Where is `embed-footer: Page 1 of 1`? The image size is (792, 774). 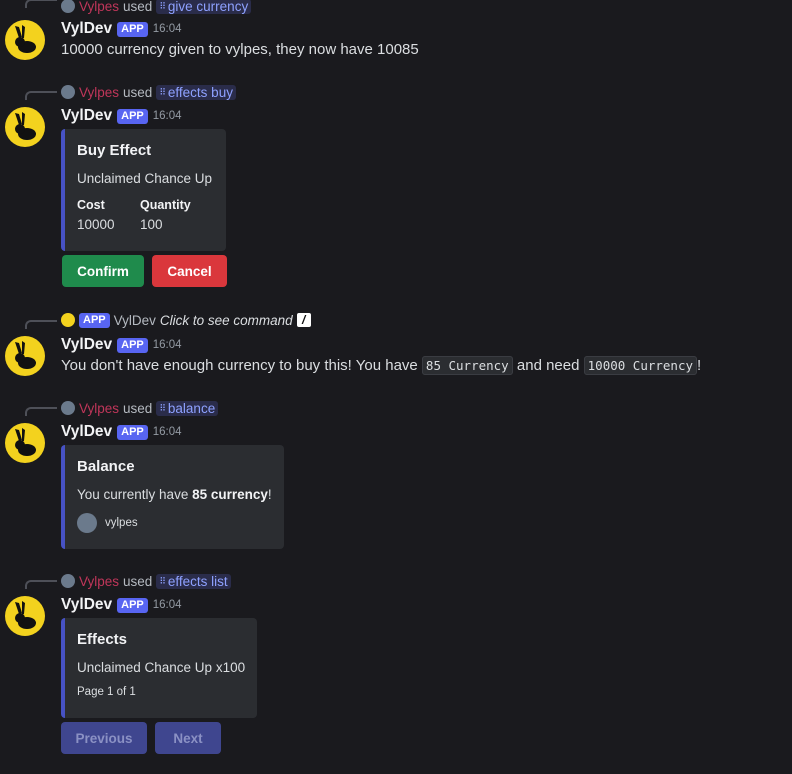
embed-footer: Page 1 of 1 is located at coordinates (106, 692).